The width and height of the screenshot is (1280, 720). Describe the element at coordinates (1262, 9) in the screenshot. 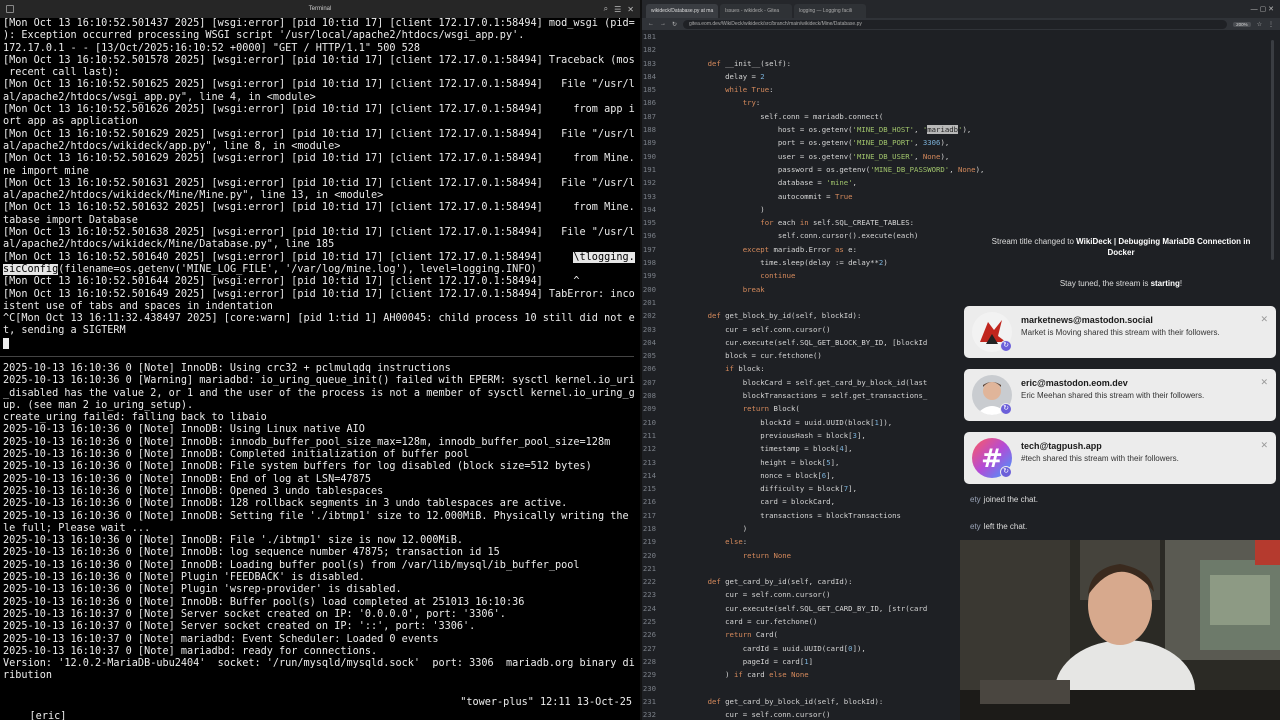

I see `window-controls-icon: — ▢ ✕` at that location.